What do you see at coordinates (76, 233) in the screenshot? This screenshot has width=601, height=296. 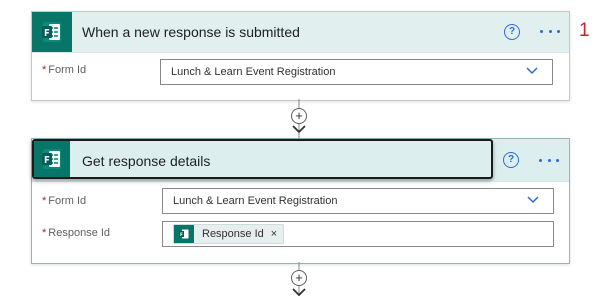 I see `response-id-label: * Response Id` at bounding box center [76, 233].